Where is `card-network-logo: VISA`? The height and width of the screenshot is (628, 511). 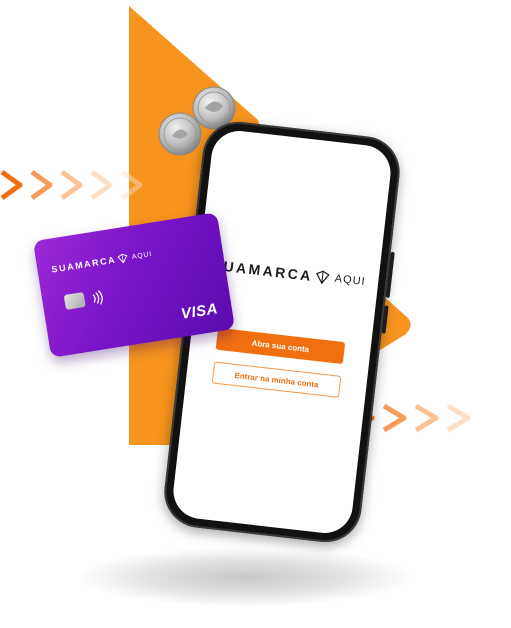 card-network-logo: VISA is located at coordinates (199, 311).